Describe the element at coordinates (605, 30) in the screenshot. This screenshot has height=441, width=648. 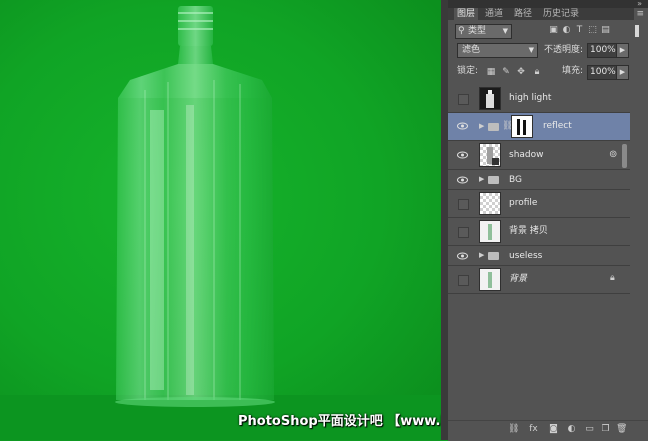
I see `smart-object-filter-icon: ▤` at that location.